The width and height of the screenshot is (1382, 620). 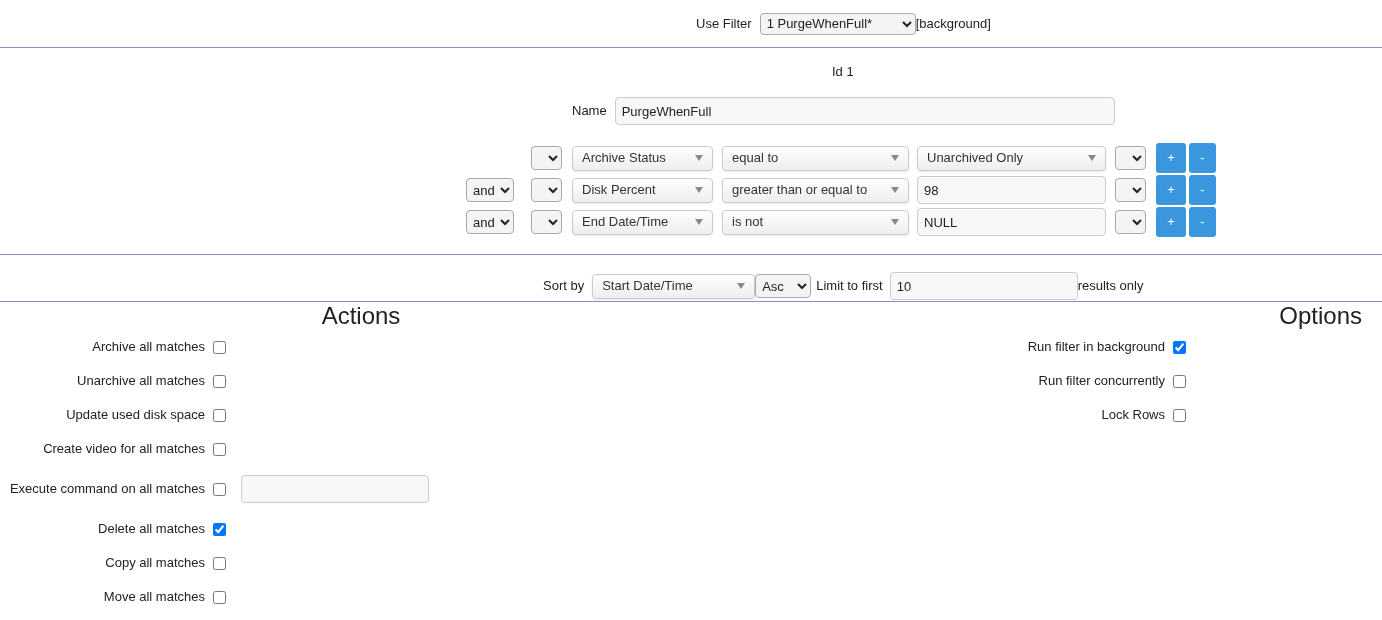 I want to click on dropdown: Disk Percent, so click(x=642, y=190).